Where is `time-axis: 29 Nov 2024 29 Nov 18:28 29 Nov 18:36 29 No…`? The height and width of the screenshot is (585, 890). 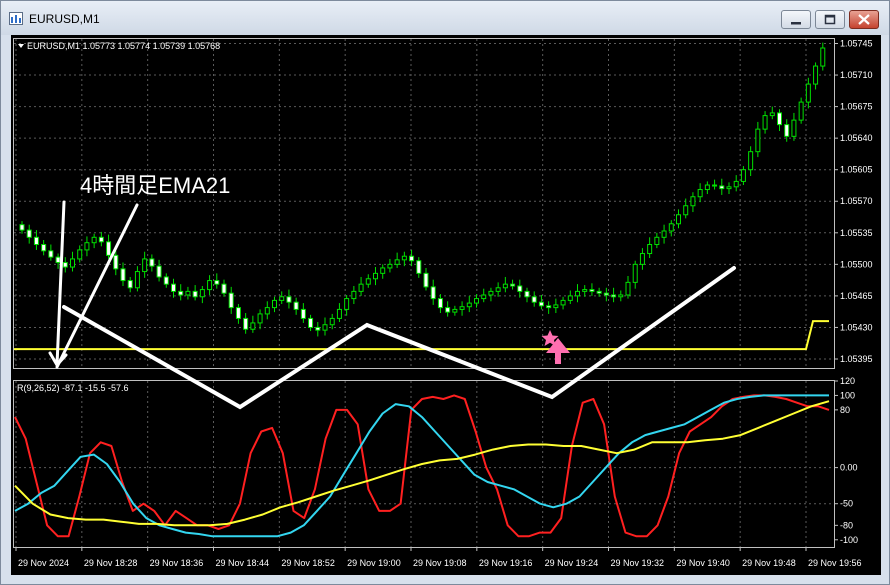 time-axis: 29 Nov 2024 29 Nov 18:28 29 Nov 18:36 29 No… is located at coordinates (438, 557).